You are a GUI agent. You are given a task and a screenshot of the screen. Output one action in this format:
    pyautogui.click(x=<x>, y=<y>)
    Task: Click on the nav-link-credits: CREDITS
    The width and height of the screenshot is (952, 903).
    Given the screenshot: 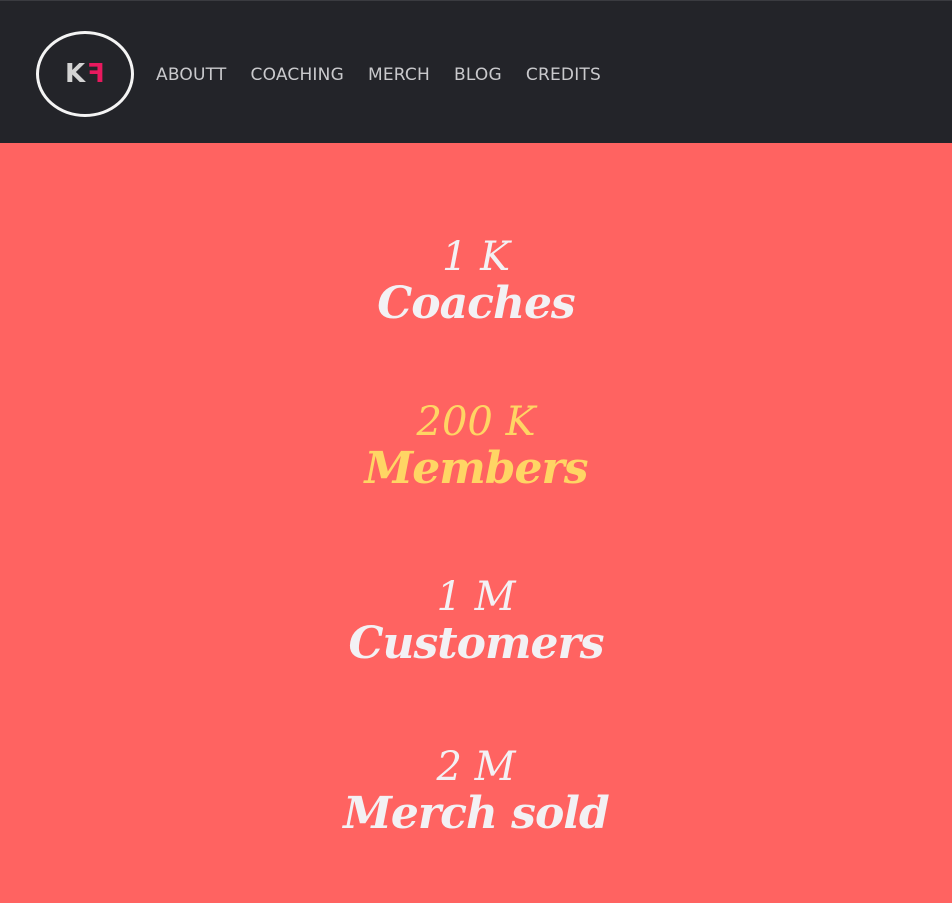 What is the action you would take?
    pyautogui.click(x=563, y=75)
    